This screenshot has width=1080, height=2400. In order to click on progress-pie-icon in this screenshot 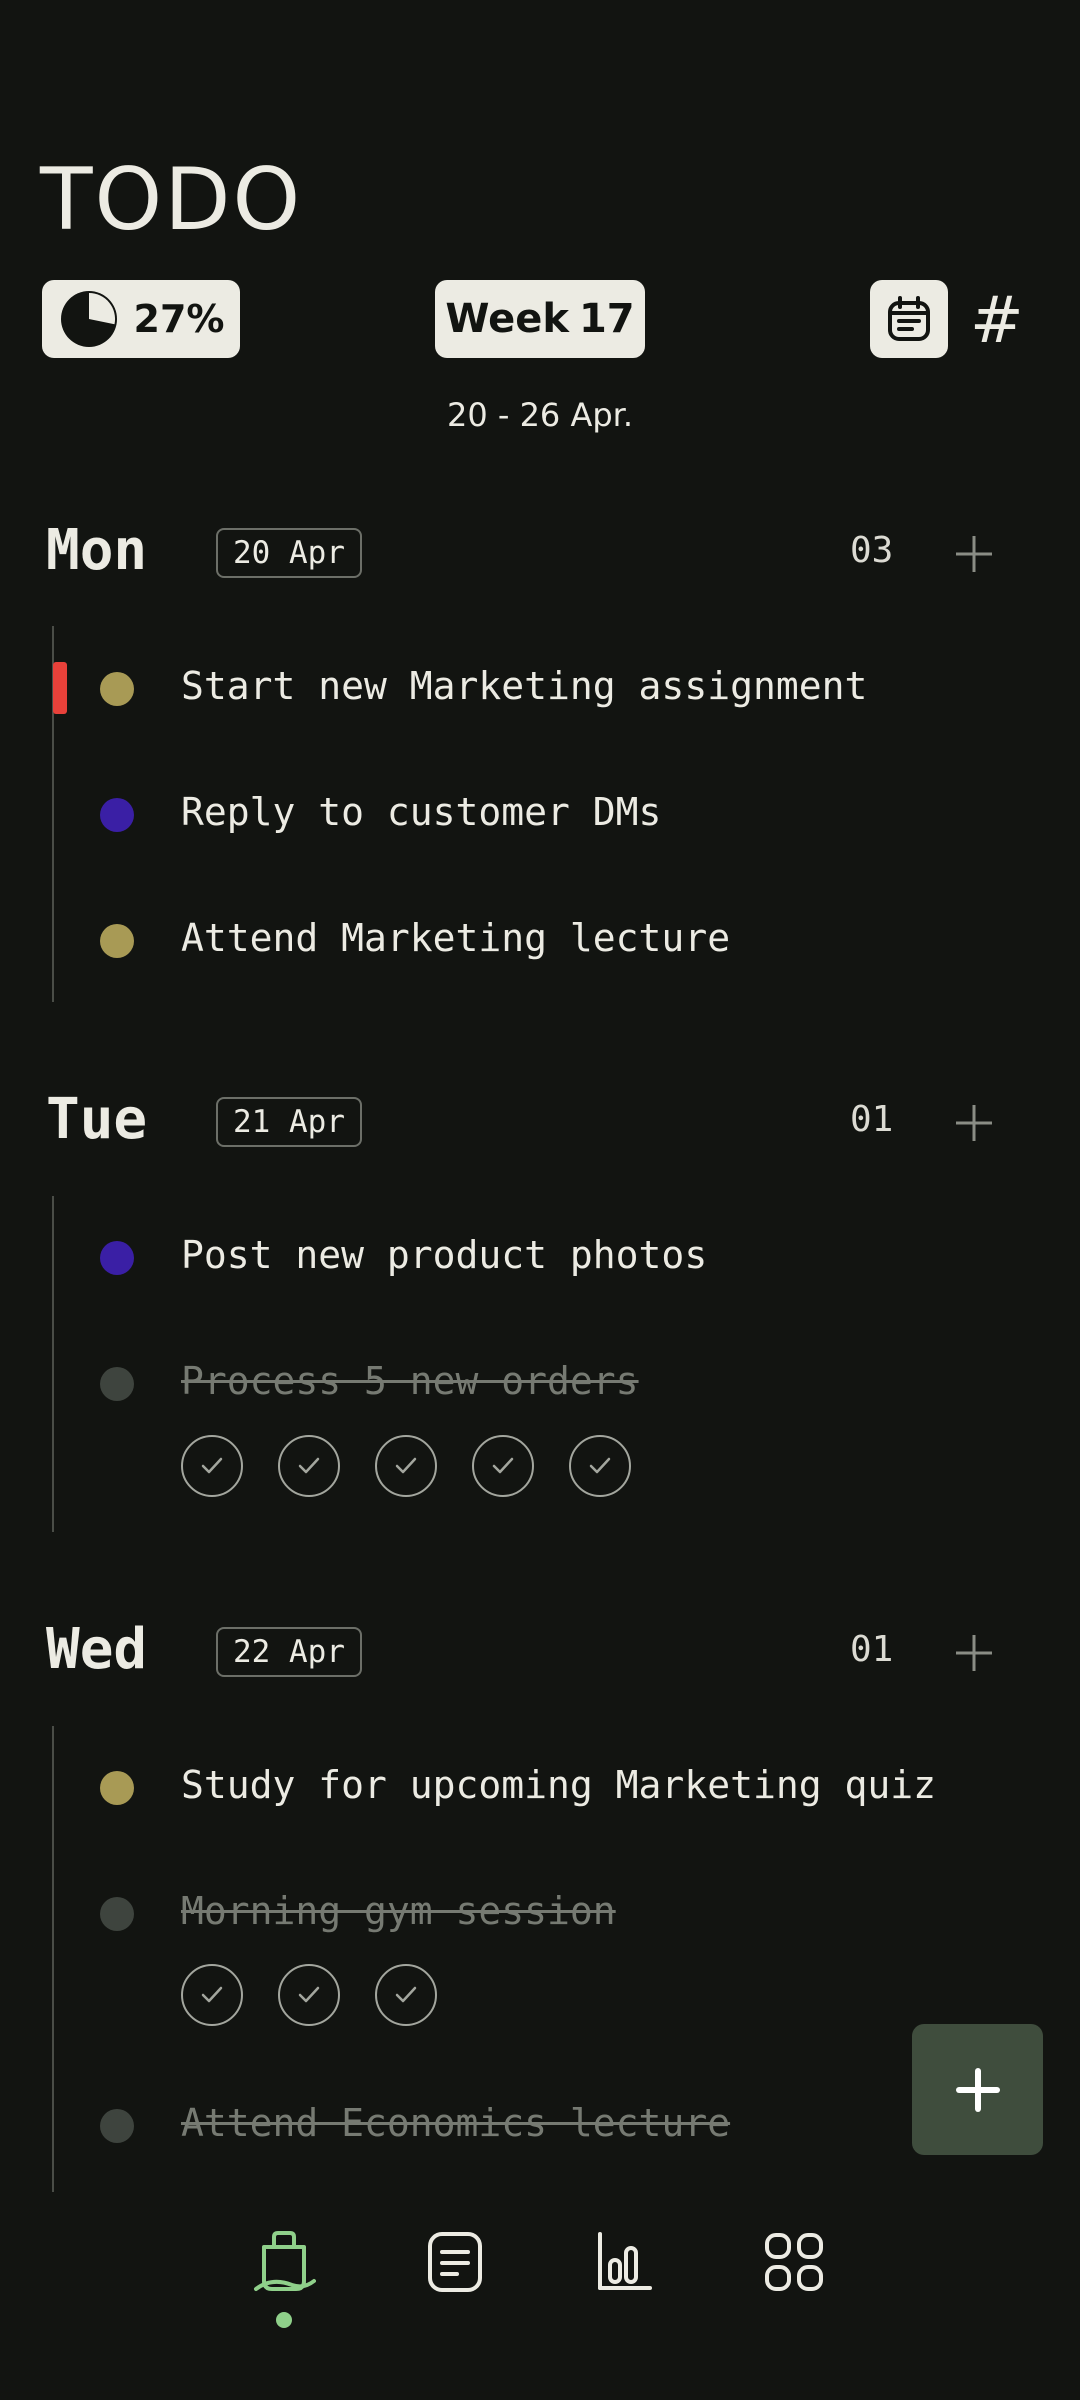, I will do `click(88, 319)`.